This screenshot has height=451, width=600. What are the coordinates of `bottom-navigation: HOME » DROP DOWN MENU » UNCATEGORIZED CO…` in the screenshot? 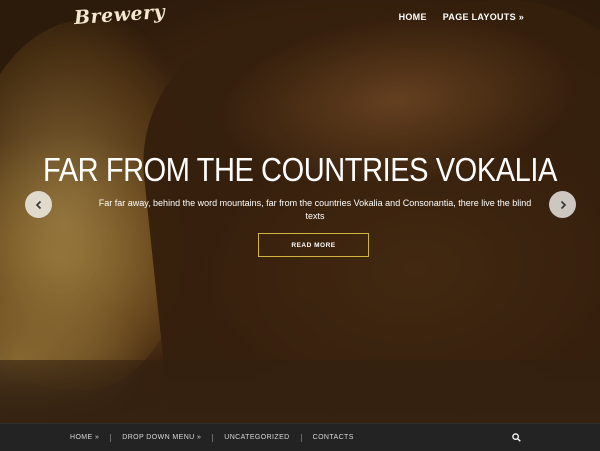 It's located at (212, 437).